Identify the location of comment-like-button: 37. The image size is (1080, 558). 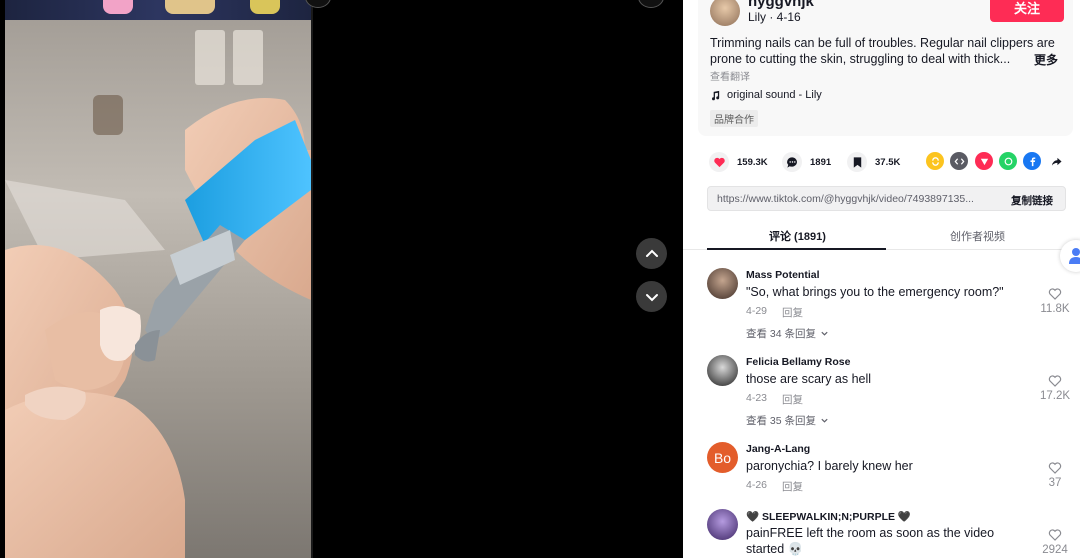
(1055, 475).